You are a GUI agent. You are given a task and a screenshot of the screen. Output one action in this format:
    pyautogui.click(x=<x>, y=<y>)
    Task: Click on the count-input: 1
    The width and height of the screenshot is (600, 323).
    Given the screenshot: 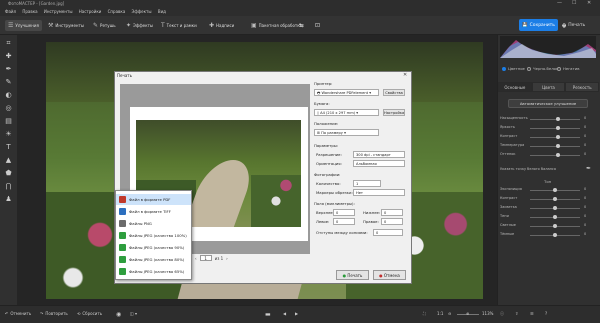 What is the action you would take?
    pyautogui.click(x=367, y=183)
    